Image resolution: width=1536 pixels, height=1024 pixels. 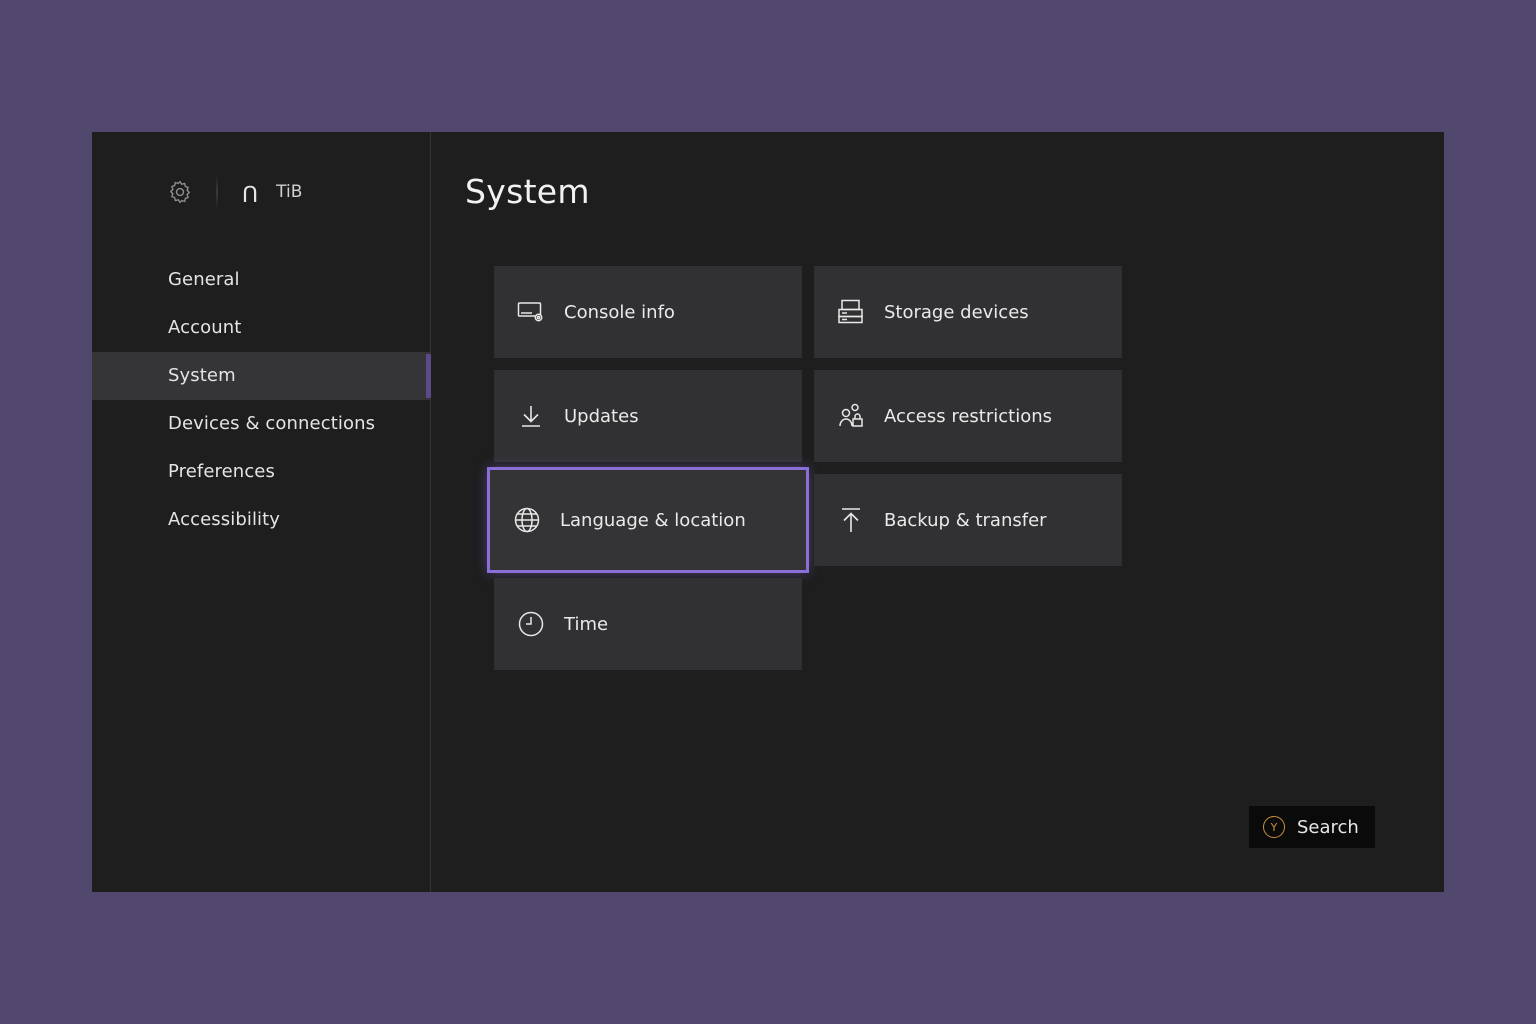 I want to click on sidebar-item-account: Account, so click(x=261, y=328).